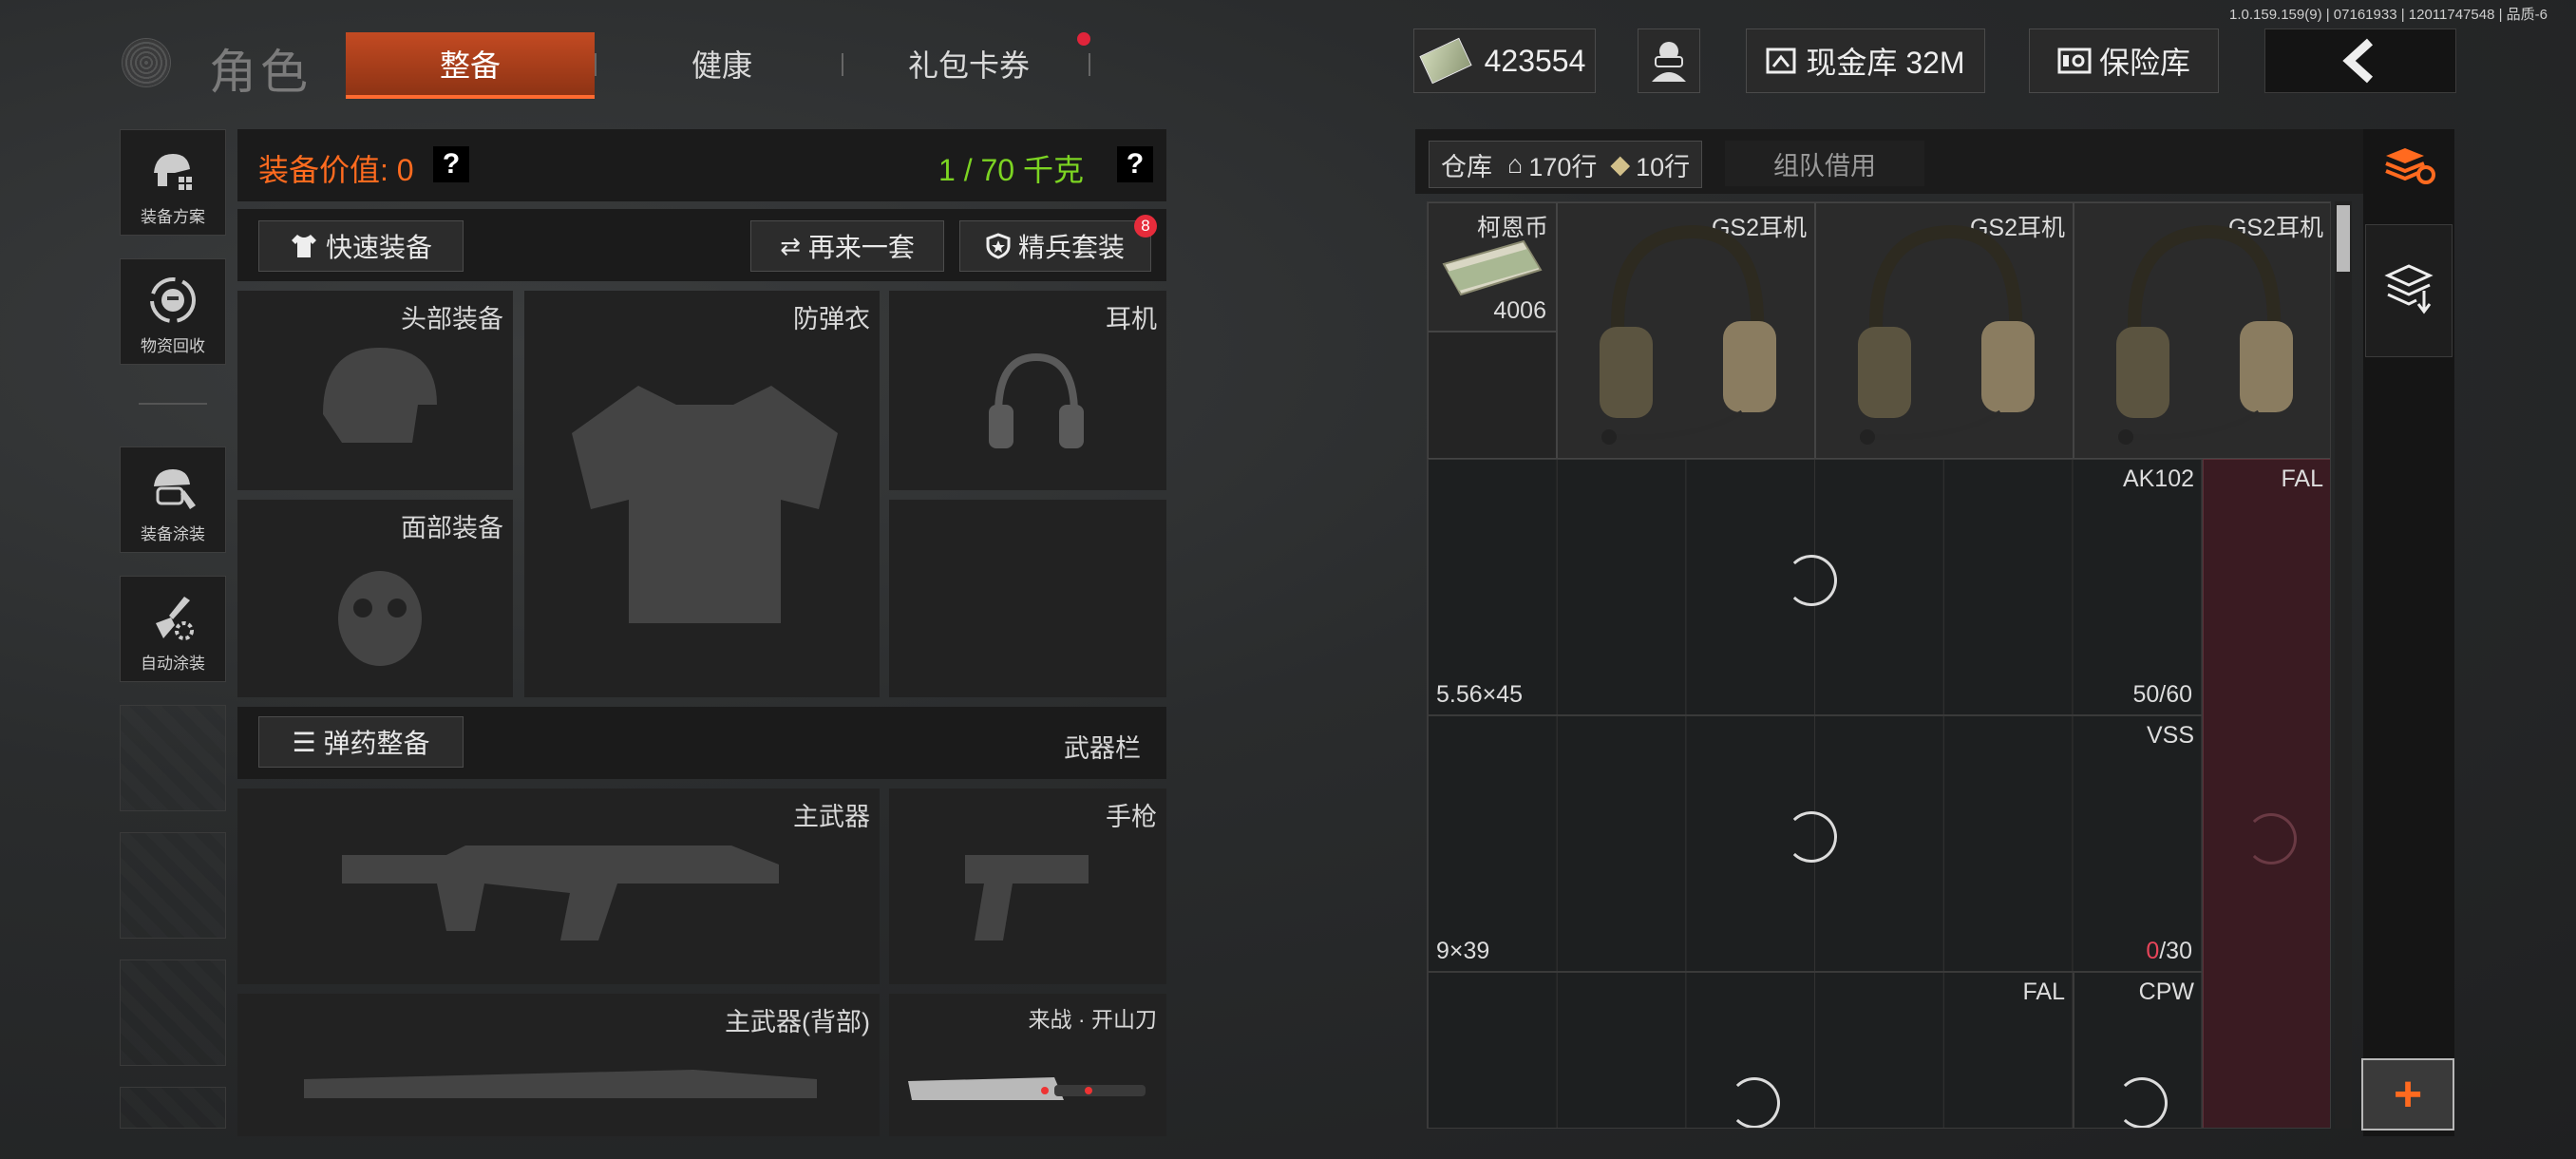 This screenshot has width=2576, height=1159. What do you see at coordinates (1027, 1065) in the screenshot?
I see `slot-melee: 来战 · 开山刀` at bounding box center [1027, 1065].